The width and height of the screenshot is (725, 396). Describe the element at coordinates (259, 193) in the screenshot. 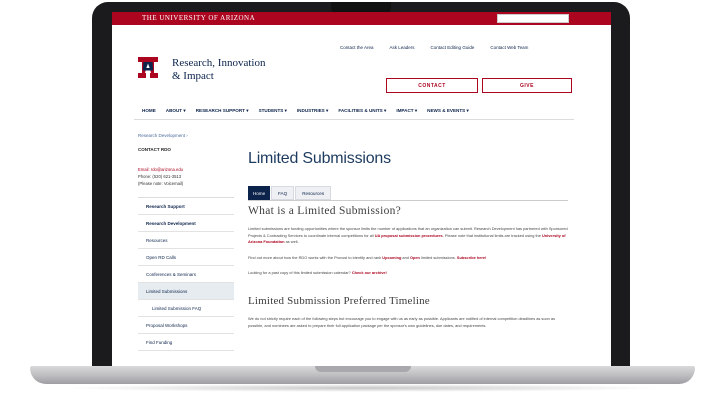

I see `tab-home: Home` at that location.